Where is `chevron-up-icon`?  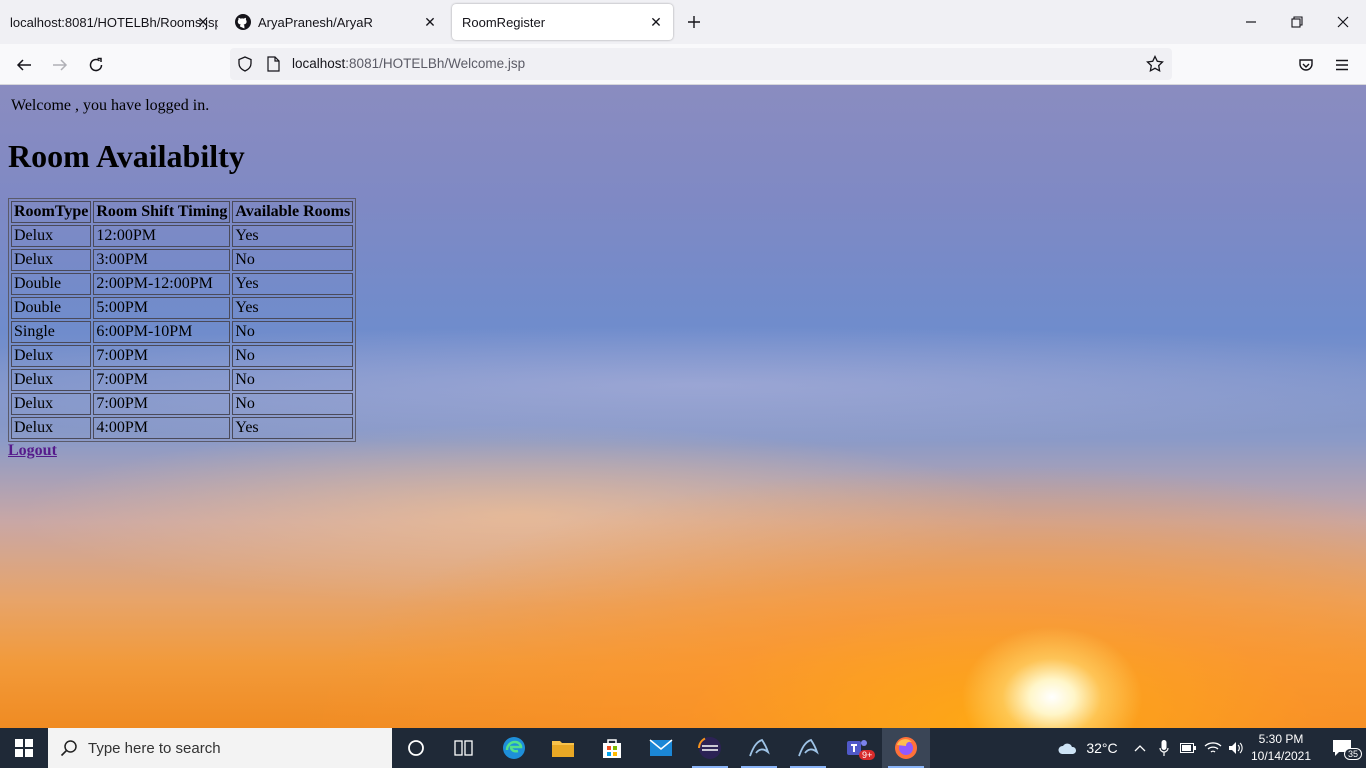
chevron-up-icon is located at coordinates (1140, 748).